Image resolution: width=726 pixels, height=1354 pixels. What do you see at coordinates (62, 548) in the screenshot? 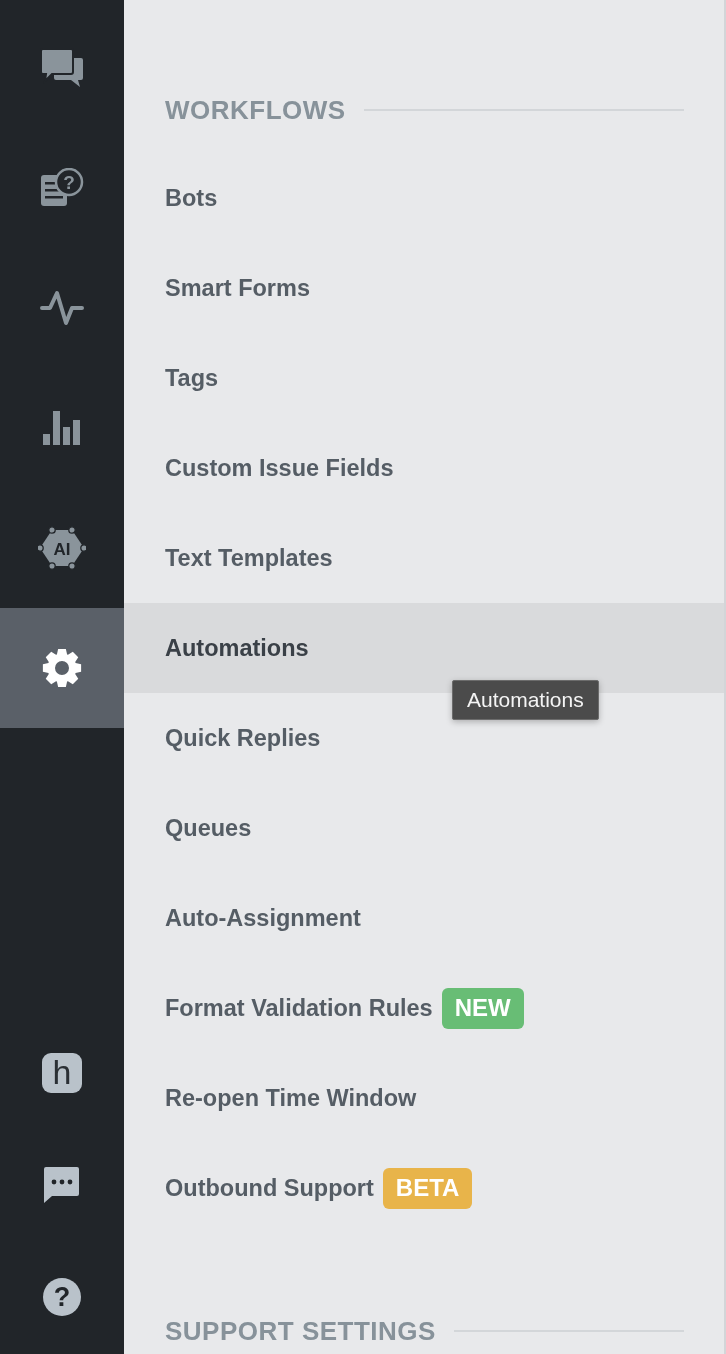
I see `nav-button: AI` at bounding box center [62, 548].